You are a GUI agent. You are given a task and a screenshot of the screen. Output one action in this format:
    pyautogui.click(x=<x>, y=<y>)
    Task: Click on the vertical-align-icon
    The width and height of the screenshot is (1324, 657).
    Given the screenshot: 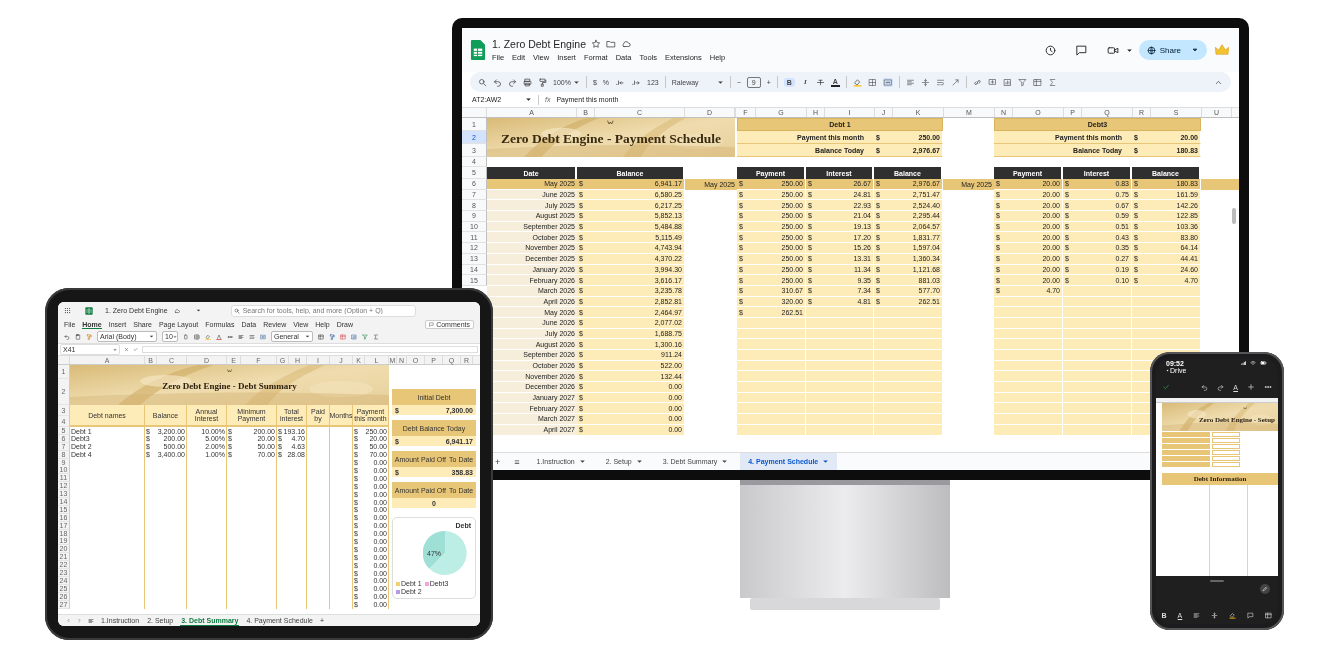 What is the action you would take?
    pyautogui.click(x=925, y=82)
    